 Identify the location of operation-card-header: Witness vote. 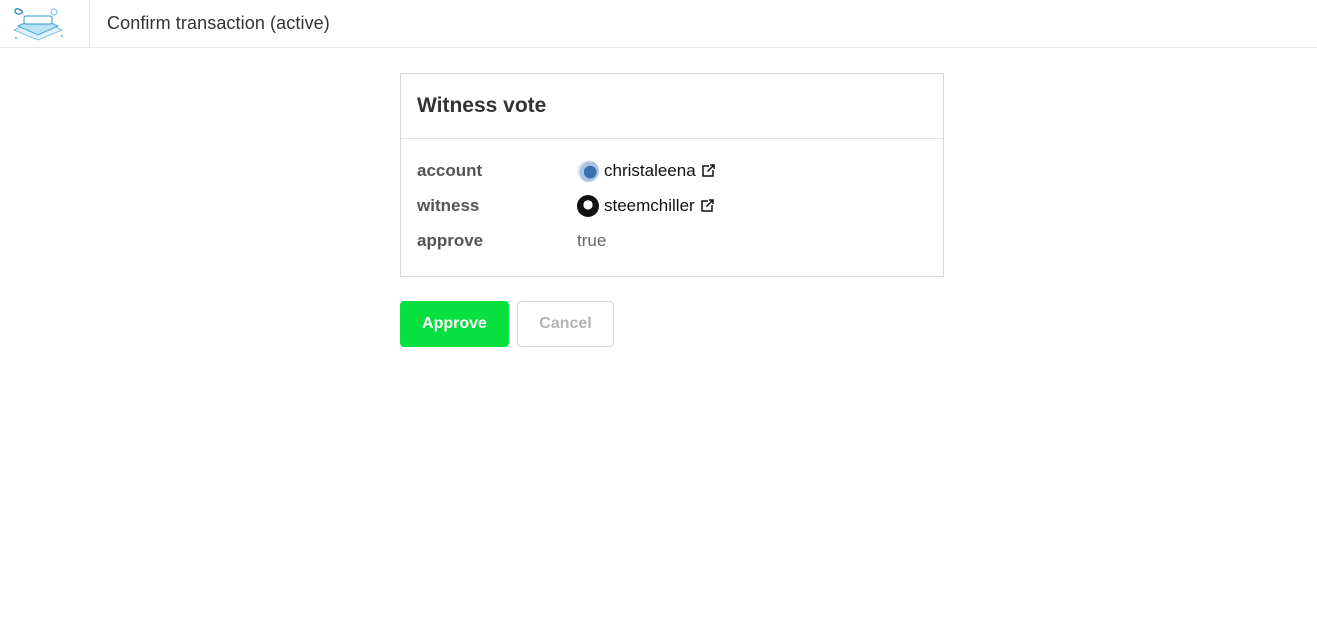
(672, 106).